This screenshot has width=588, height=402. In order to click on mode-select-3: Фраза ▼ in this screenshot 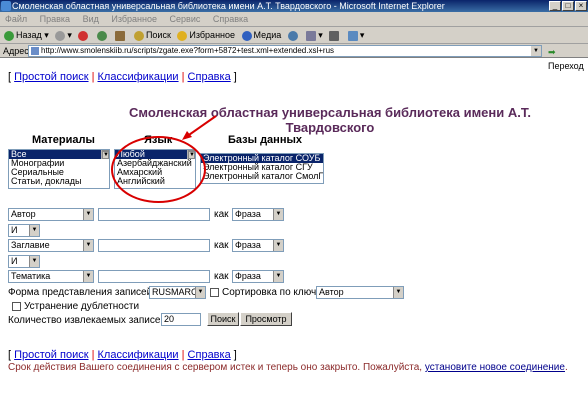, I will do `click(258, 276)`.